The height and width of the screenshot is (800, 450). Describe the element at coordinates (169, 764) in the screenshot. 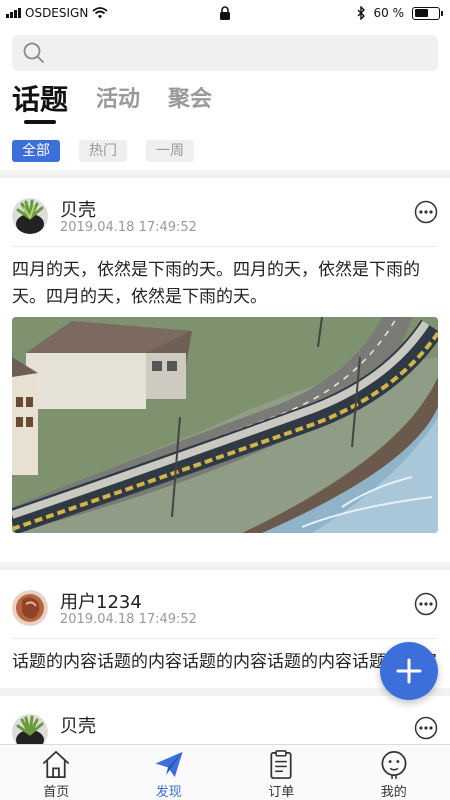

I see `paper-plane-icon` at that location.